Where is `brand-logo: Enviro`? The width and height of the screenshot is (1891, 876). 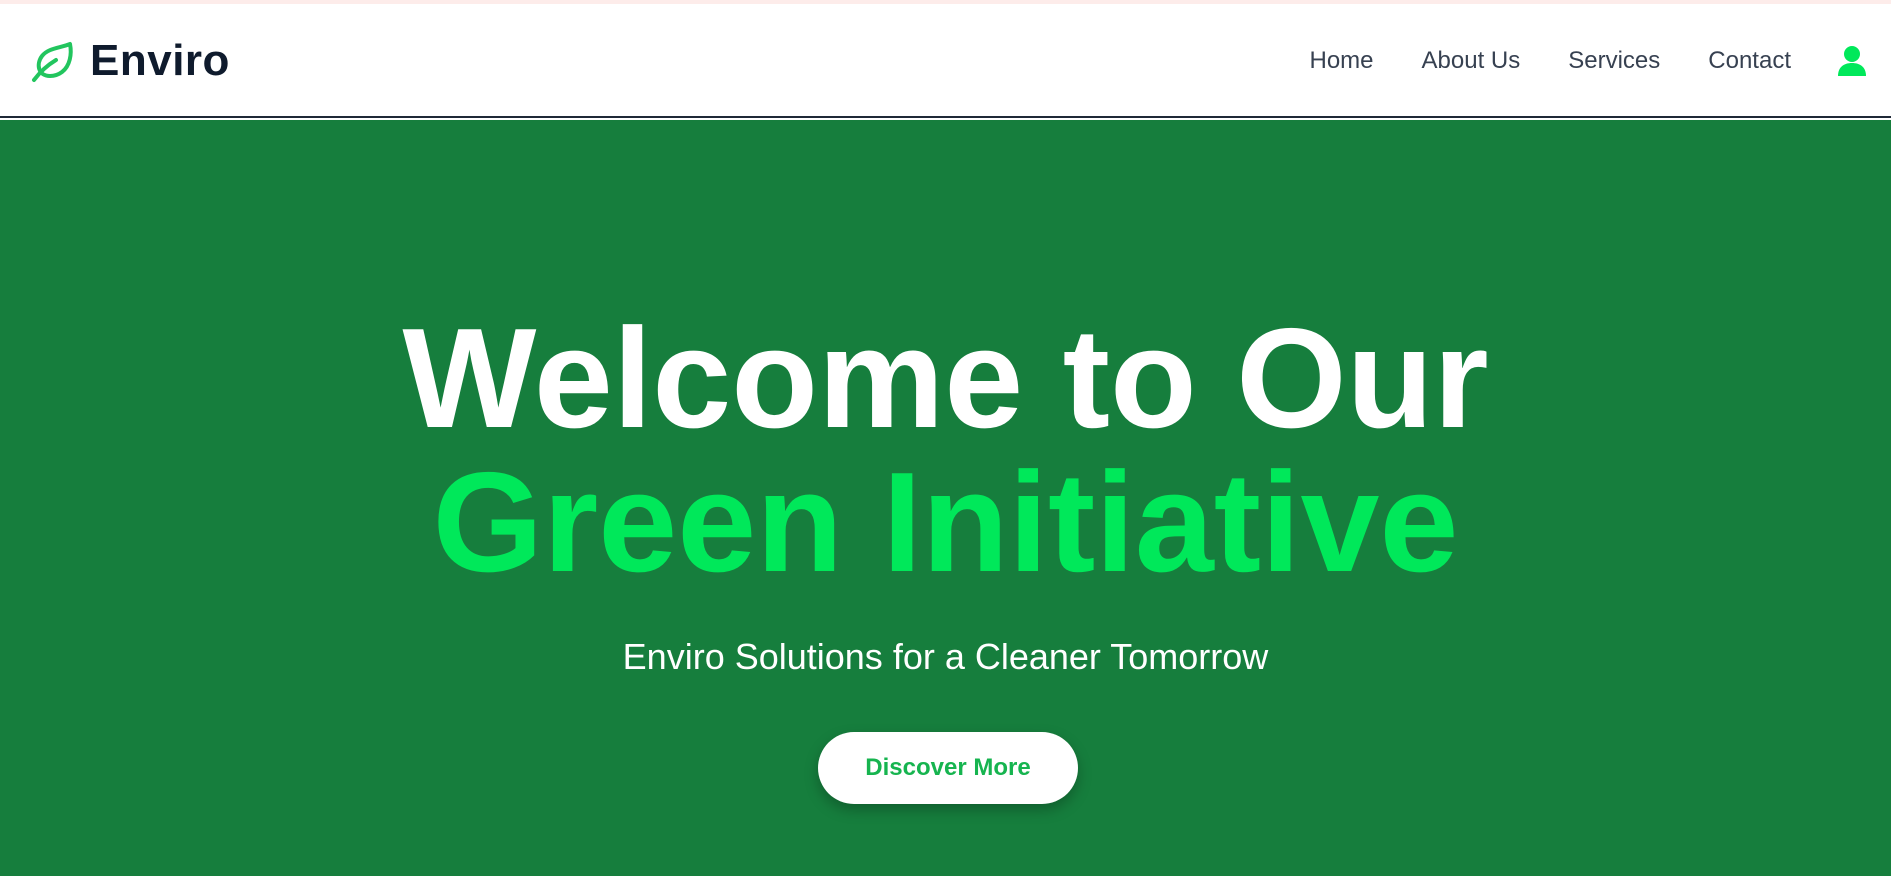 brand-logo: Enviro is located at coordinates (130, 61).